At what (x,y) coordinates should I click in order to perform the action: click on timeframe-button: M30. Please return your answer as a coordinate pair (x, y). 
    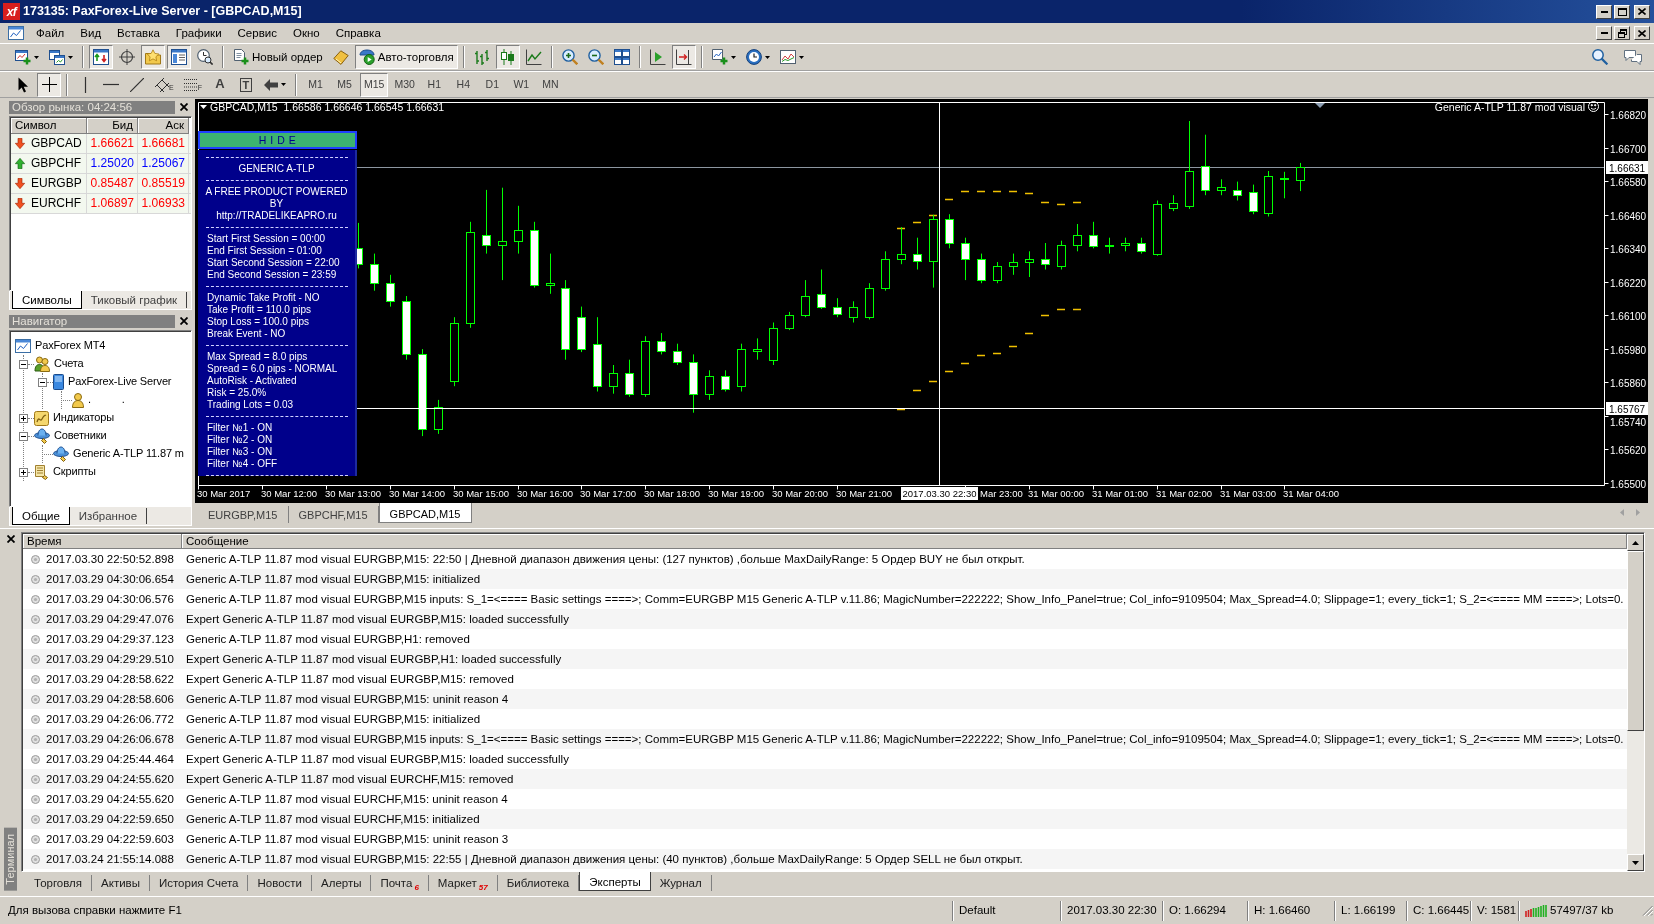
    Looking at the image, I should click on (404, 84).